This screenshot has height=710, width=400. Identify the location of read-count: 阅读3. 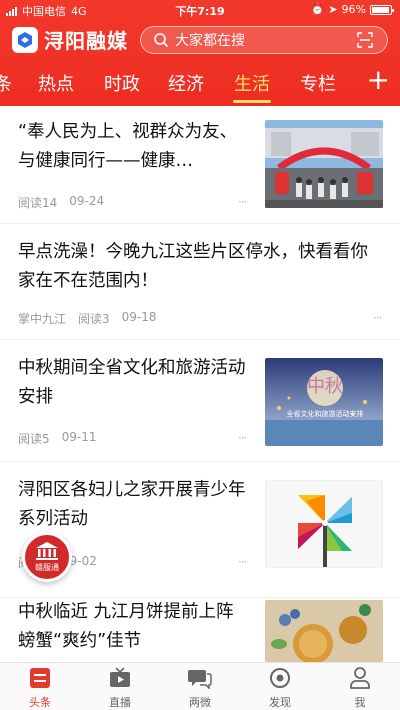
(94, 319).